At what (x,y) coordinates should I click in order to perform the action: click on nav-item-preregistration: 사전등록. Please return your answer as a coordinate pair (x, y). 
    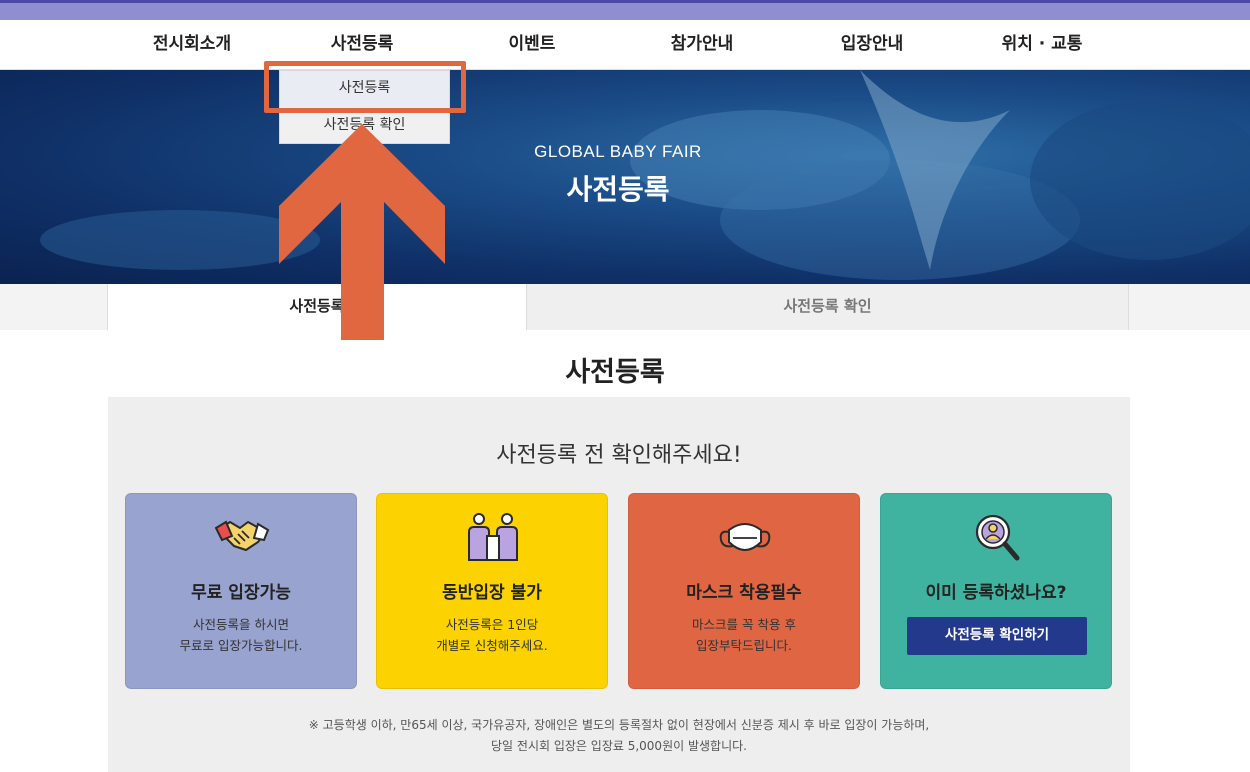
    Looking at the image, I should click on (362, 45).